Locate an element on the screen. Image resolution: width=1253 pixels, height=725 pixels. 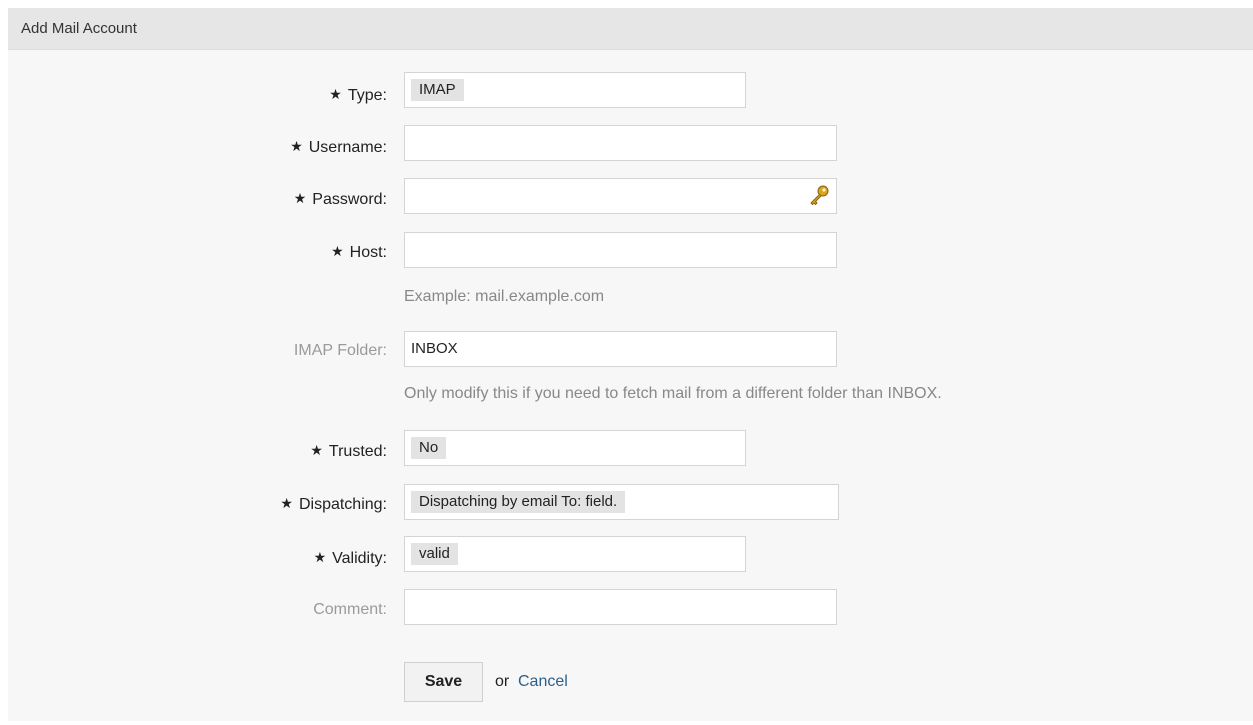
password-label: ★ Password: is located at coordinates (340, 199).